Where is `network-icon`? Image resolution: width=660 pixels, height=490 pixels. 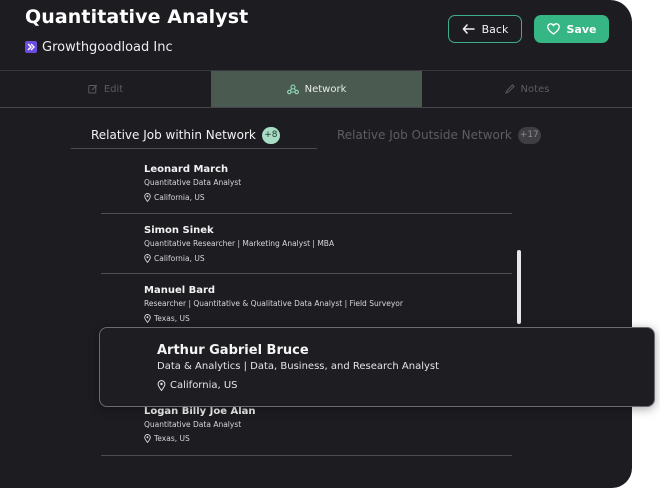 network-icon is located at coordinates (292, 88).